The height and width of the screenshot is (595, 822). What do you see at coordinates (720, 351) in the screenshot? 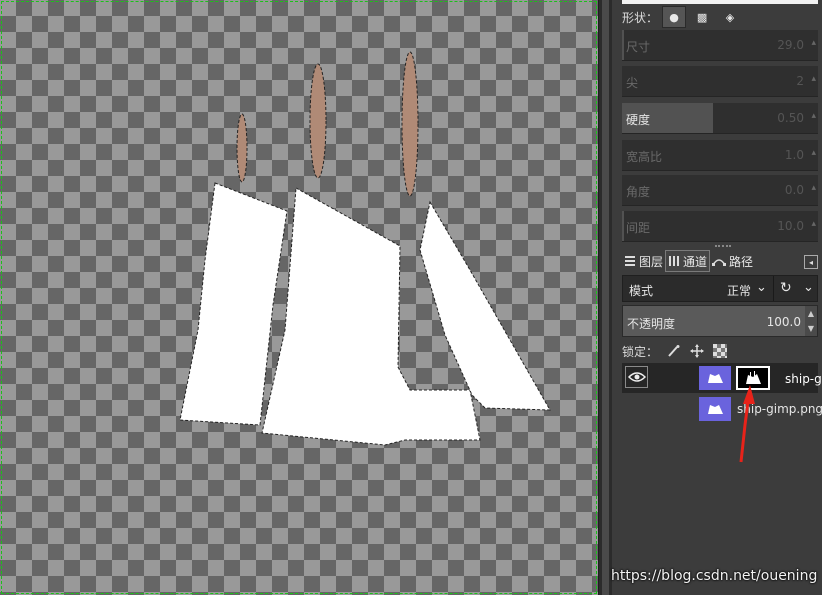
I see `lock-alpha-icon` at bounding box center [720, 351].